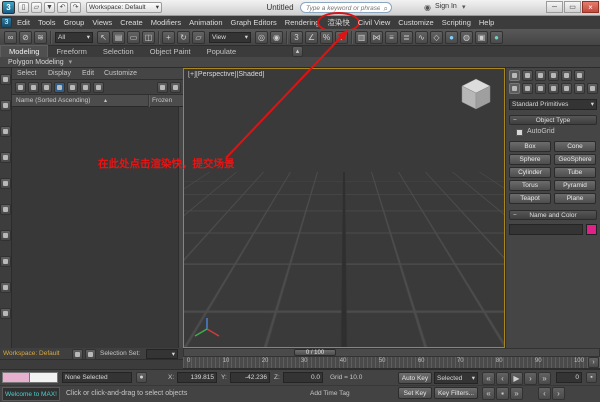 Image resolution: width=600 pixels, height=402 pixels. Describe the element at coordinates (276, 37) in the screenshot. I see `select-and-manipulate-icon: ◉` at that location.